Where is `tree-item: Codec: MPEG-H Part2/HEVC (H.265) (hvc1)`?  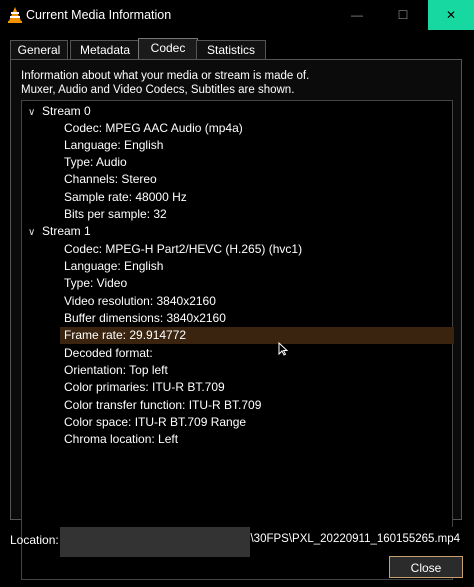 tree-item: Codec: MPEG-H Part2/HEVC (H.265) (hvc1) is located at coordinates (183, 249).